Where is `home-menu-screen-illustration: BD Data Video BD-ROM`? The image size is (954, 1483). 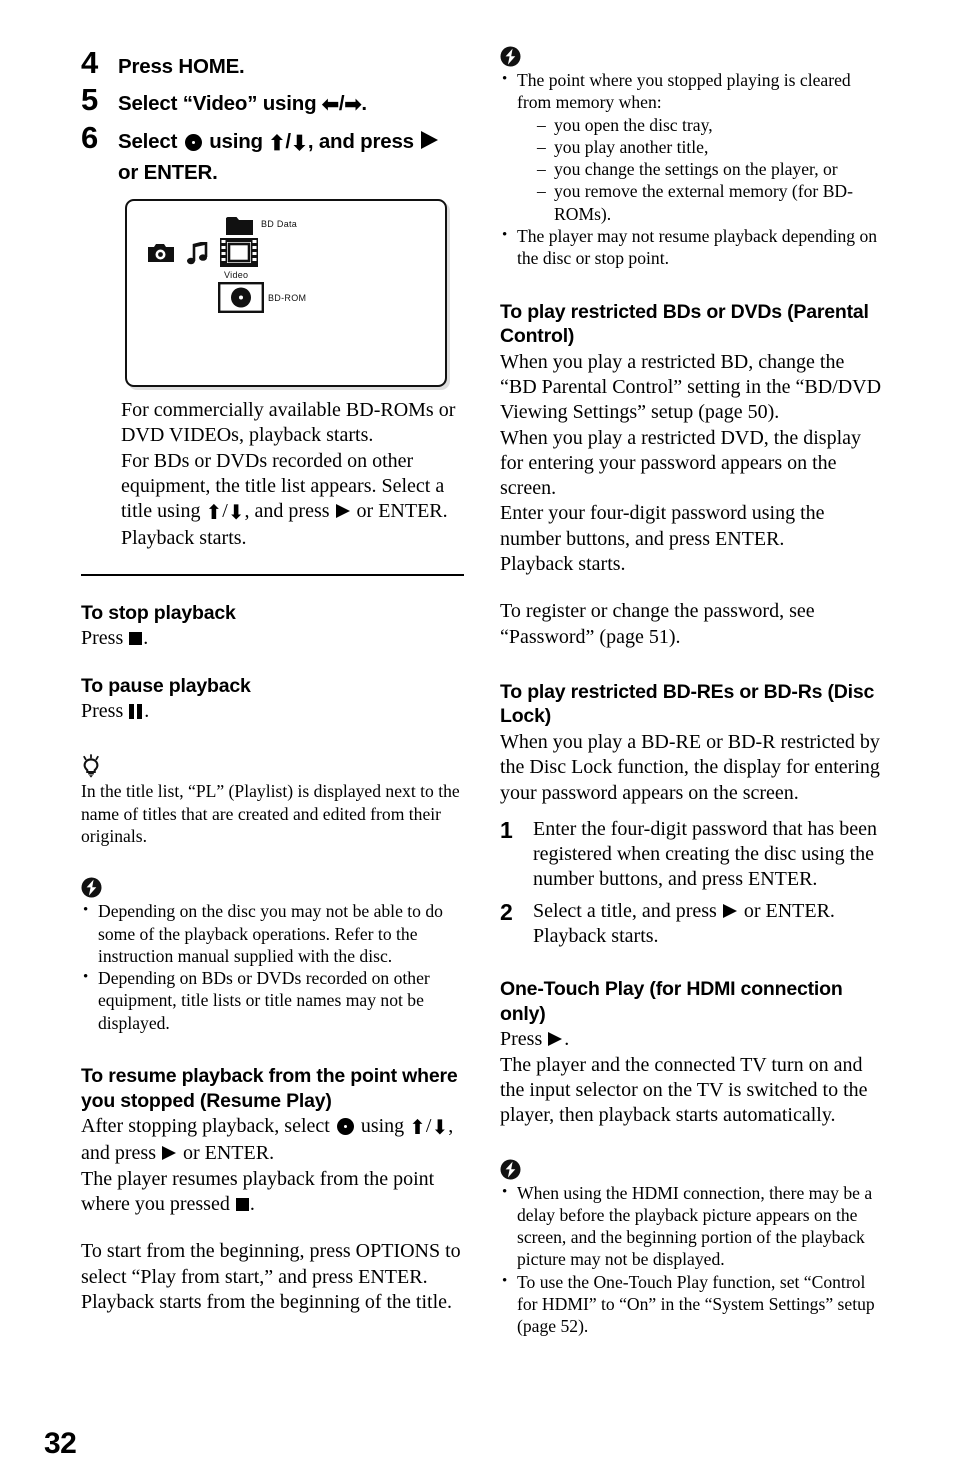
home-menu-screen-illustration: BD Data Video BD-ROM is located at coordinates (286, 293).